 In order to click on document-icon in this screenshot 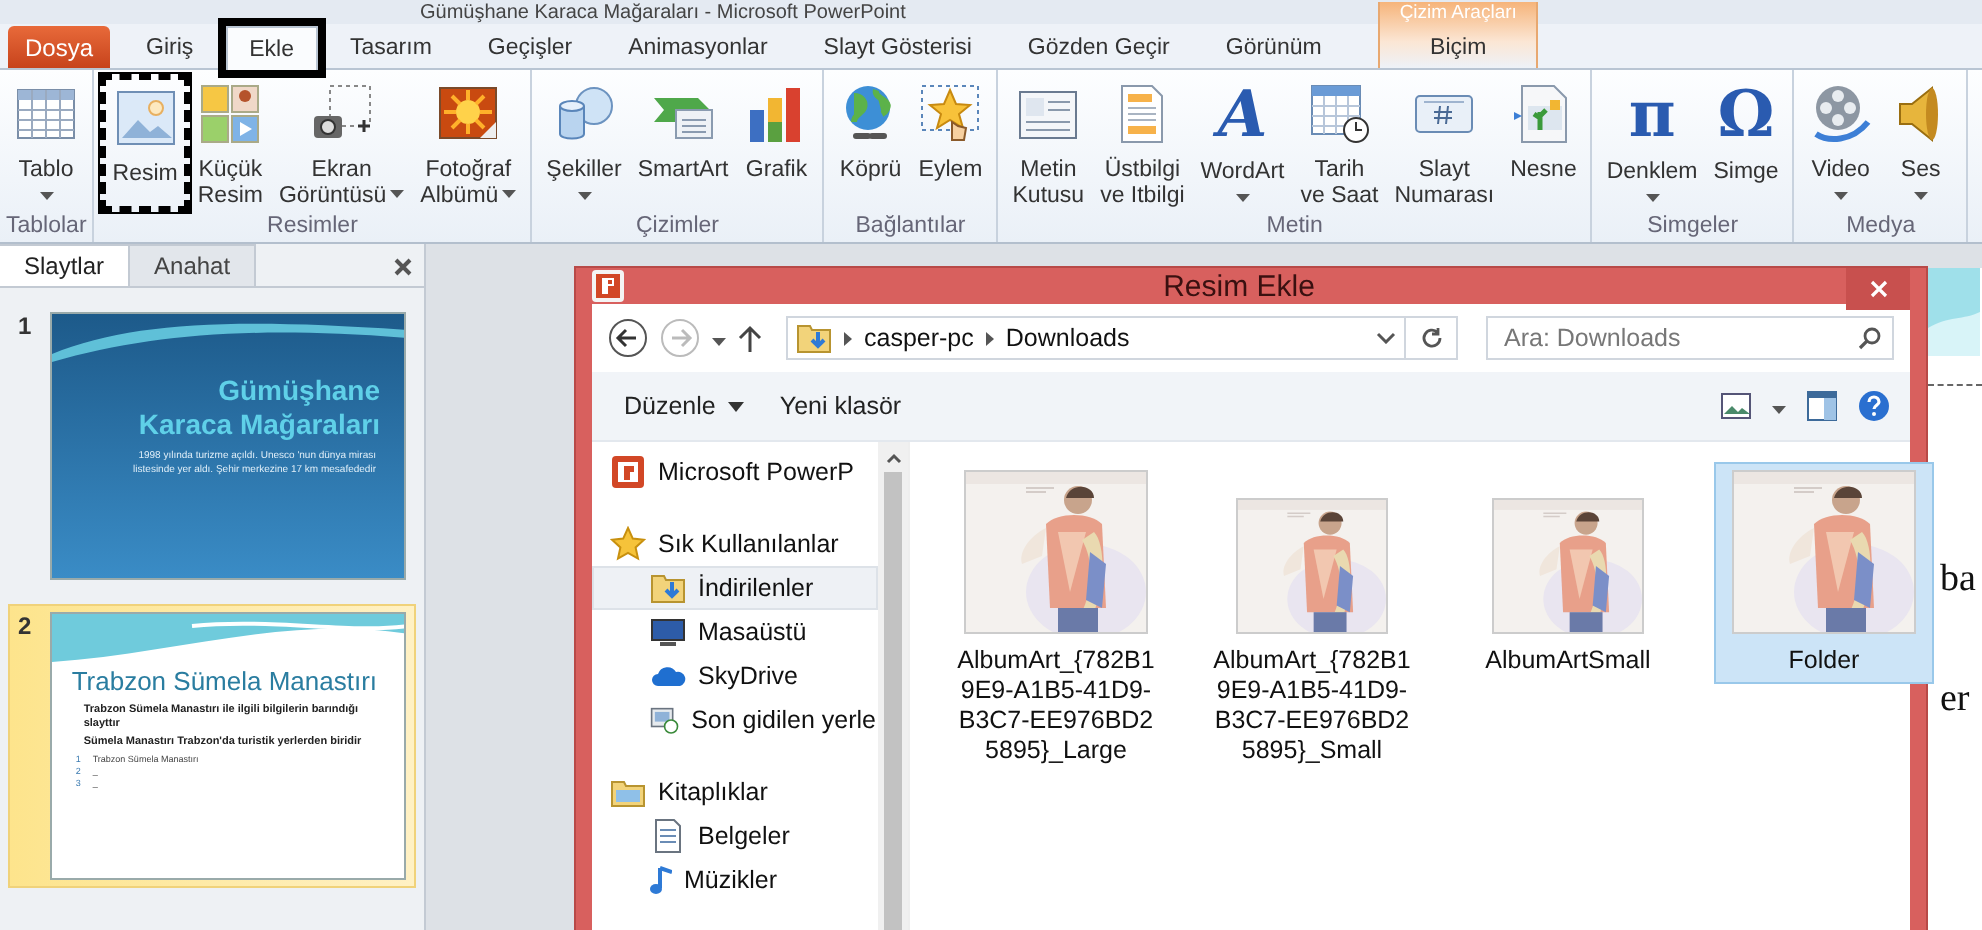, I will do `click(668, 836)`.